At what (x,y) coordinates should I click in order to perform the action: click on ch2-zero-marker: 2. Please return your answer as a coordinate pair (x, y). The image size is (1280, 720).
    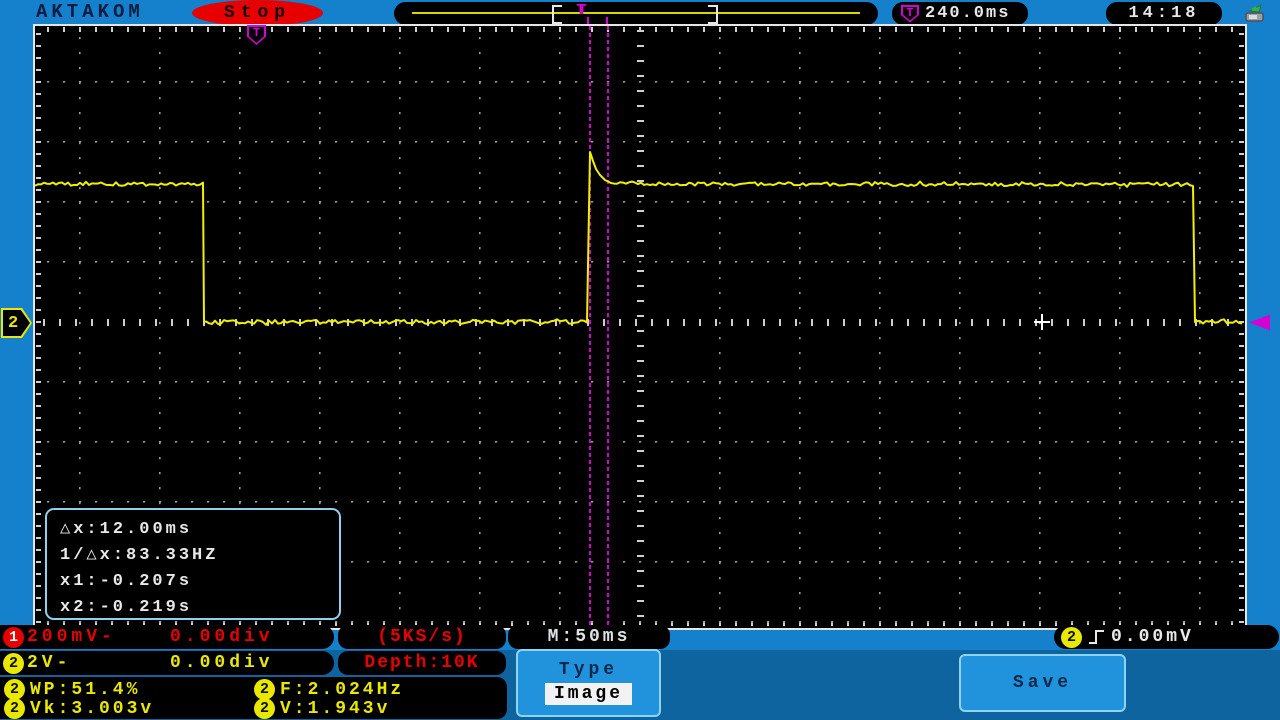
    Looking at the image, I should click on (16, 323).